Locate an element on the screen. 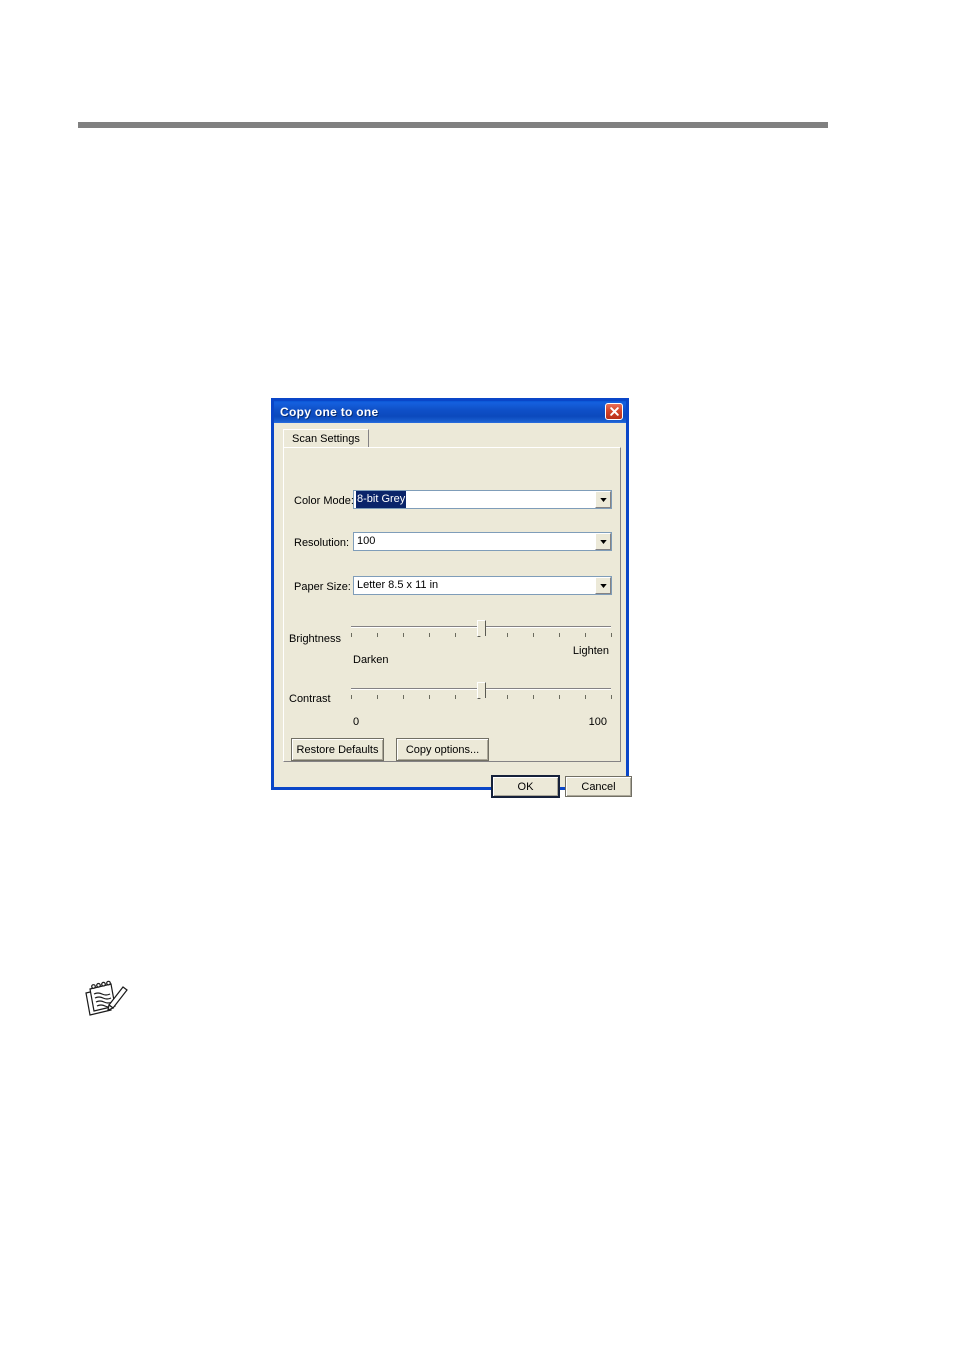 The height and width of the screenshot is (1352, 954). resolution-value: 100 is located at coordinates (366, 541).